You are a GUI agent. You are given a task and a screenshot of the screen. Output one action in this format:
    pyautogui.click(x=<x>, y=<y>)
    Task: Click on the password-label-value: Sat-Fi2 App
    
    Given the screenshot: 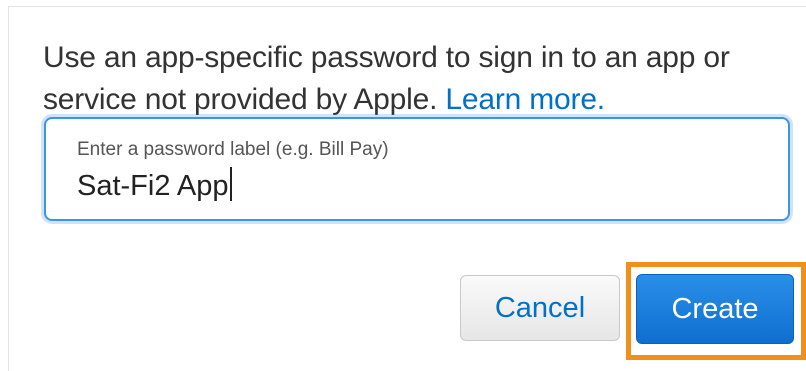 What is the action you would take?
    pyautogui.click(x=153, y=186)
    